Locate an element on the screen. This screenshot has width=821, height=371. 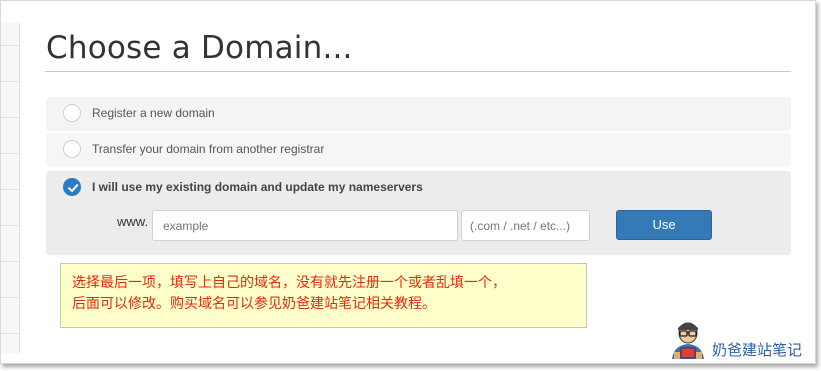
option-register: Register a new domain is located at coordinates (418, 114).